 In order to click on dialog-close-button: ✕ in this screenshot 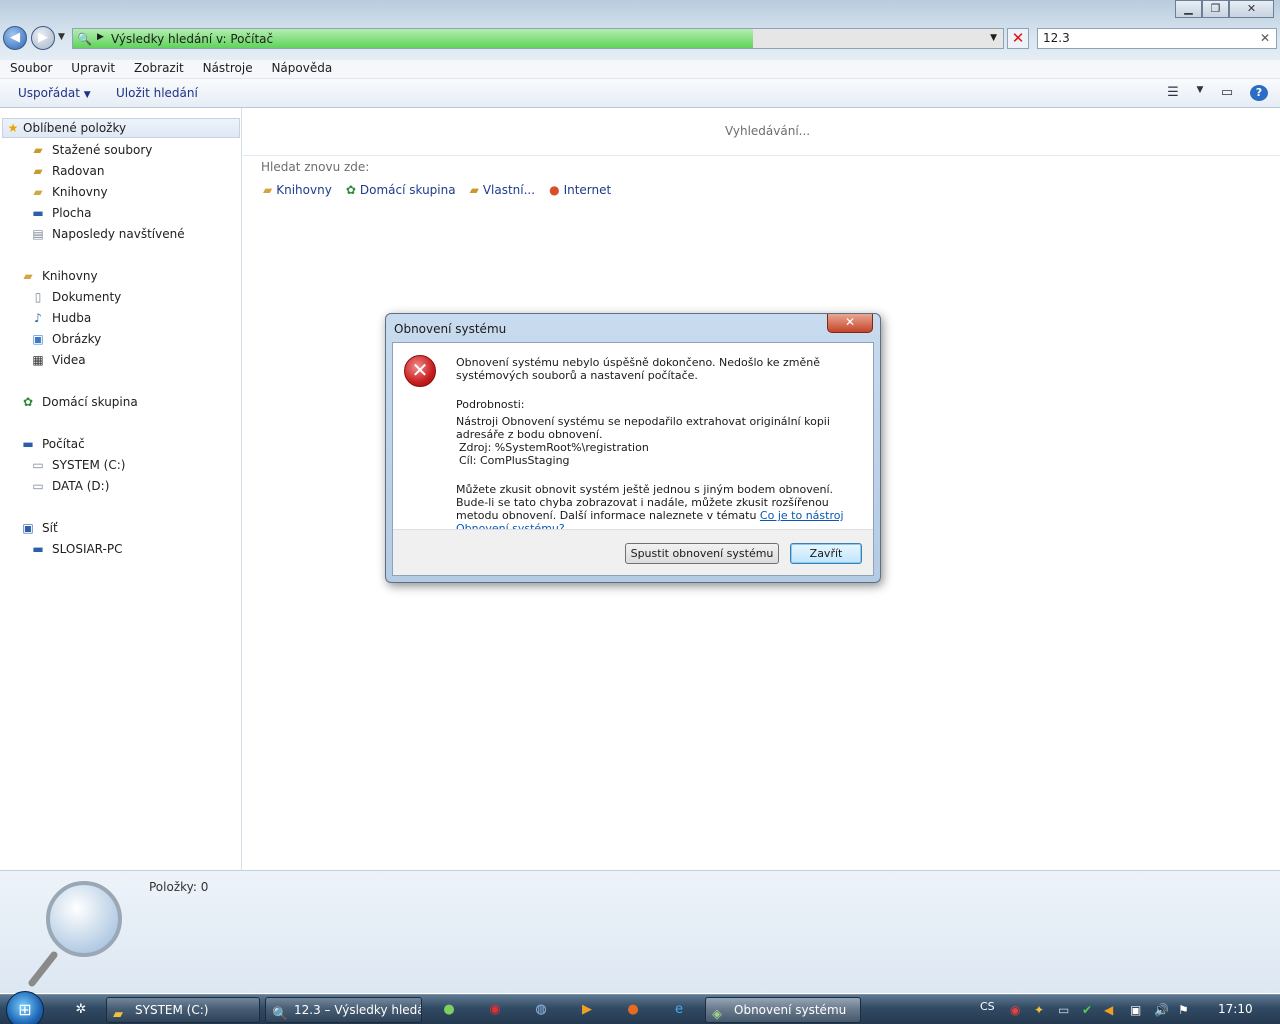, I will do `click(850, 323)`.